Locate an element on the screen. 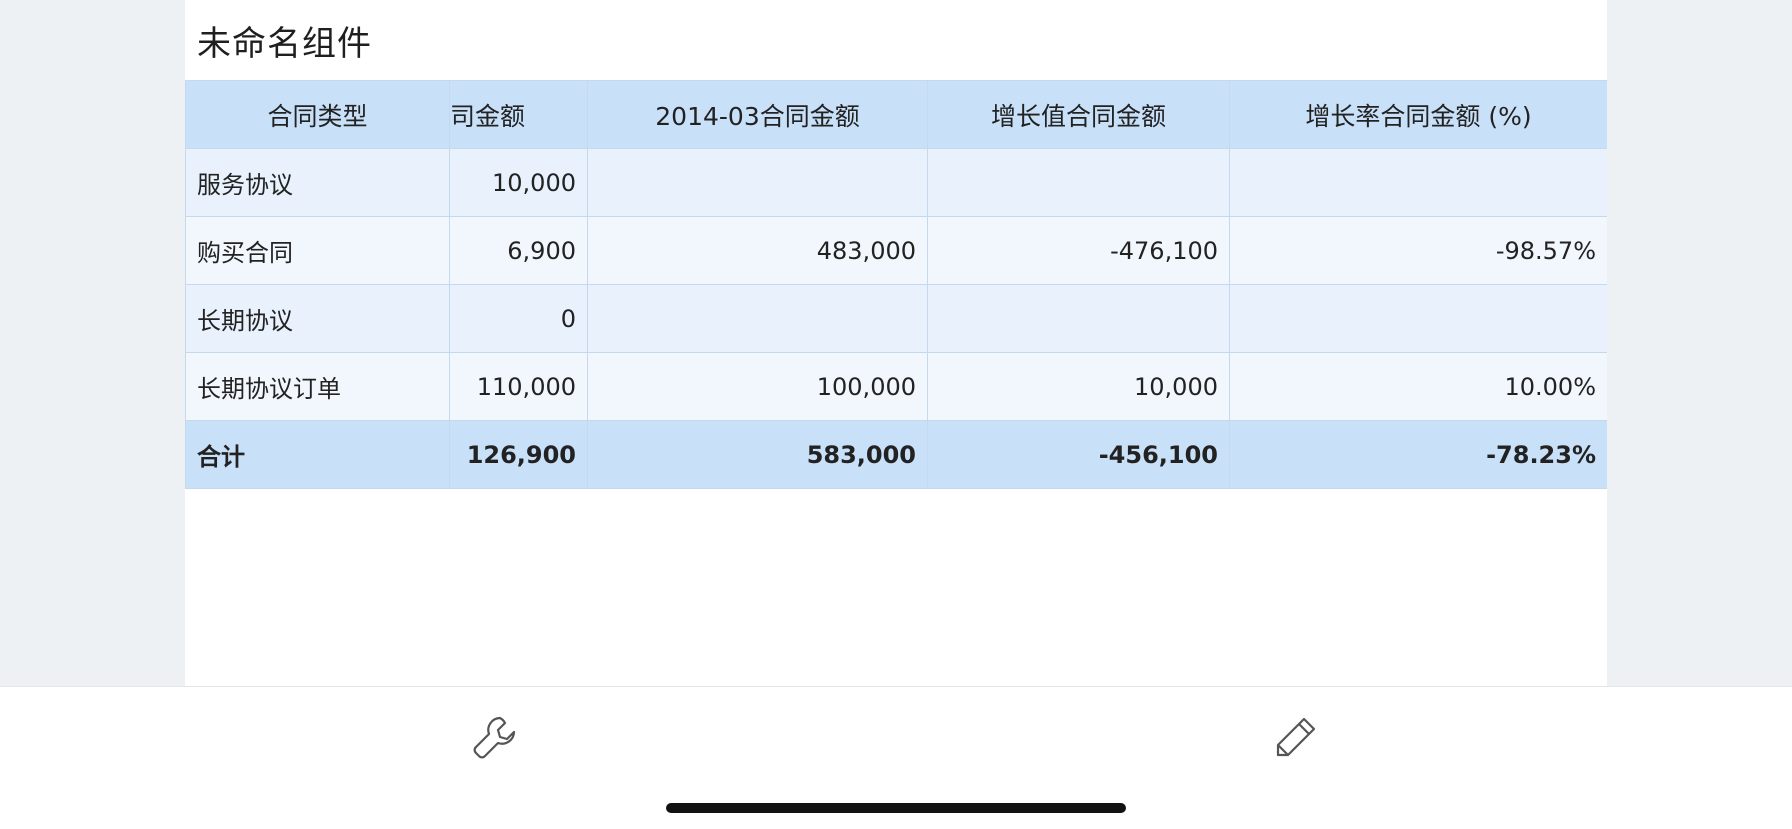 The width and height of the screenshot is (1792, 829). column-header-2014-03-amount: 2014-03合同金额 is located at coordinates (757, 114).